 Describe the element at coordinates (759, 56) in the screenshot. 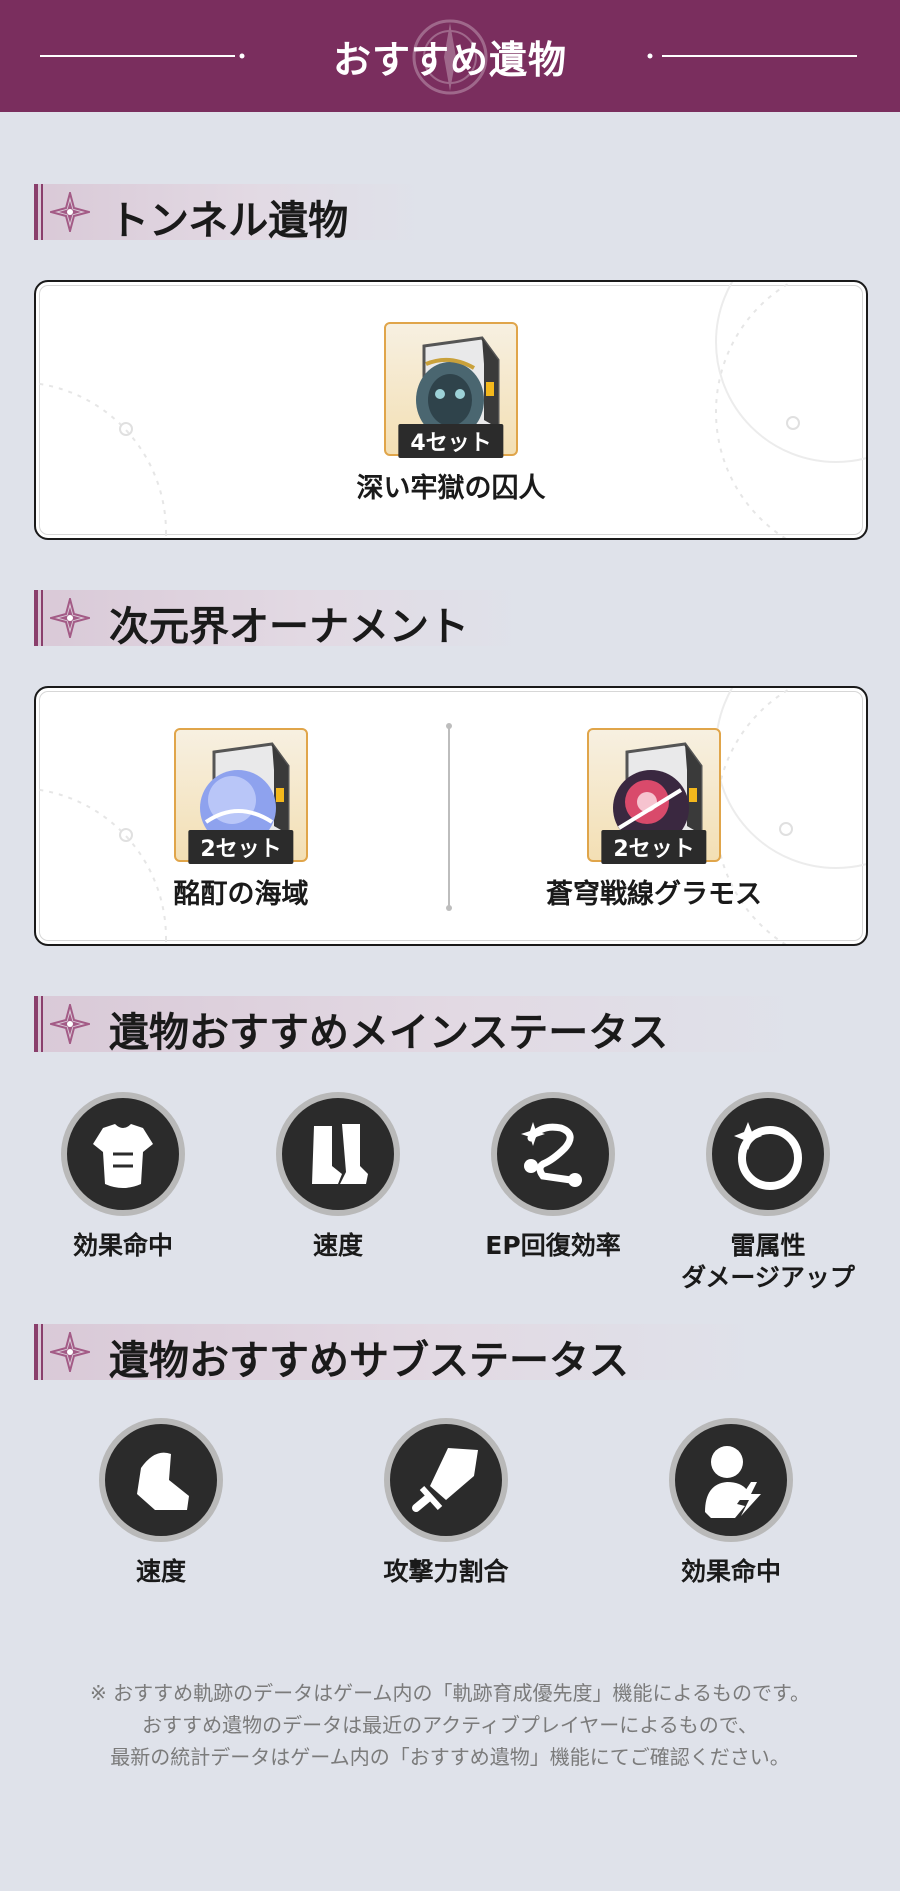

I see `header-right-line` at that location.